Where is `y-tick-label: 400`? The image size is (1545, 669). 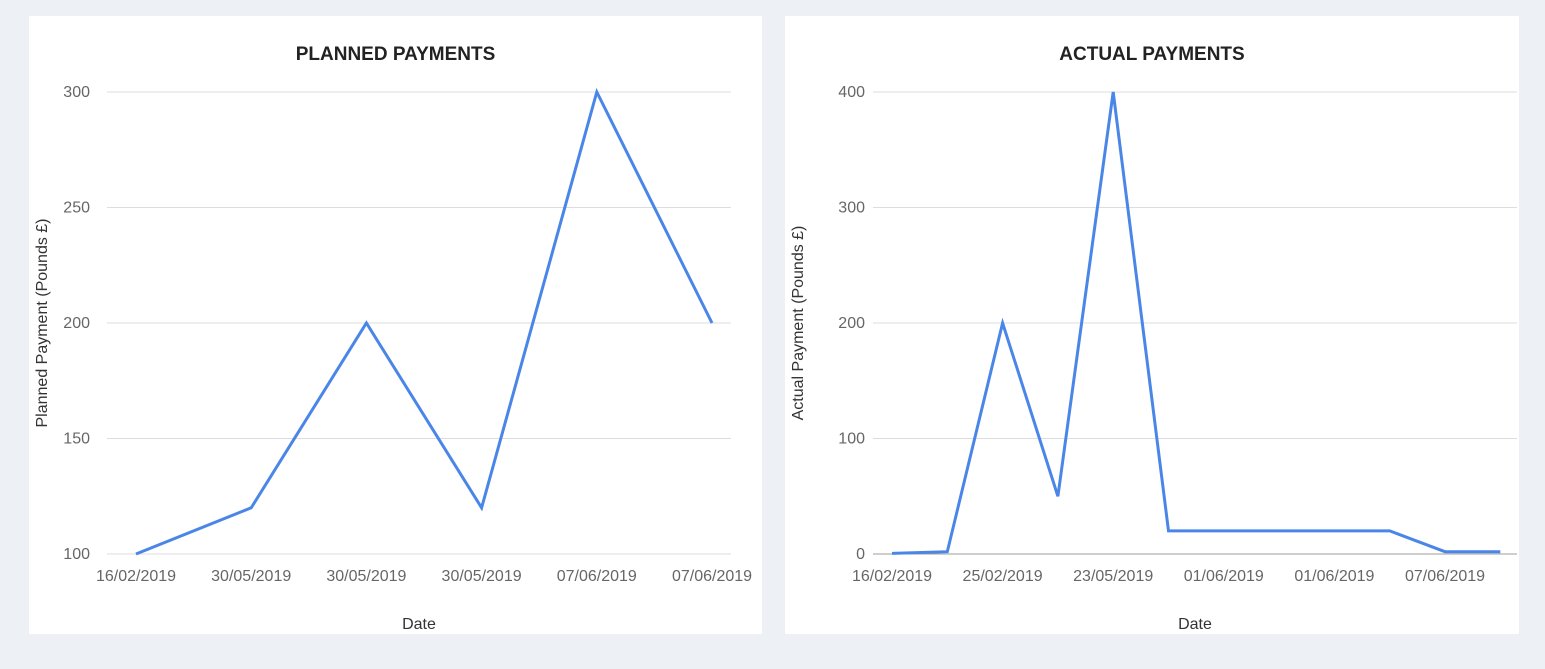
y-tick-label: 400 is located at coordinates (851, 92).